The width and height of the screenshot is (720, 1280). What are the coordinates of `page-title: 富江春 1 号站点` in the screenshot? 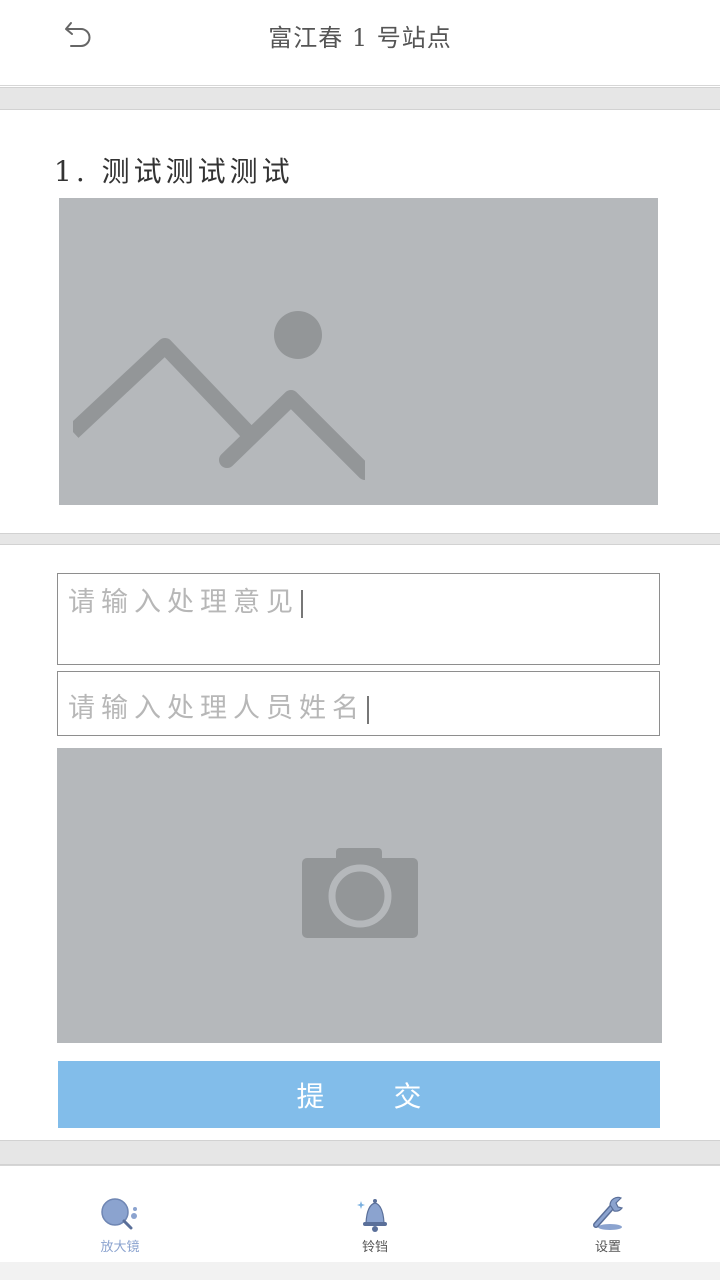 It's located at (360, 38).